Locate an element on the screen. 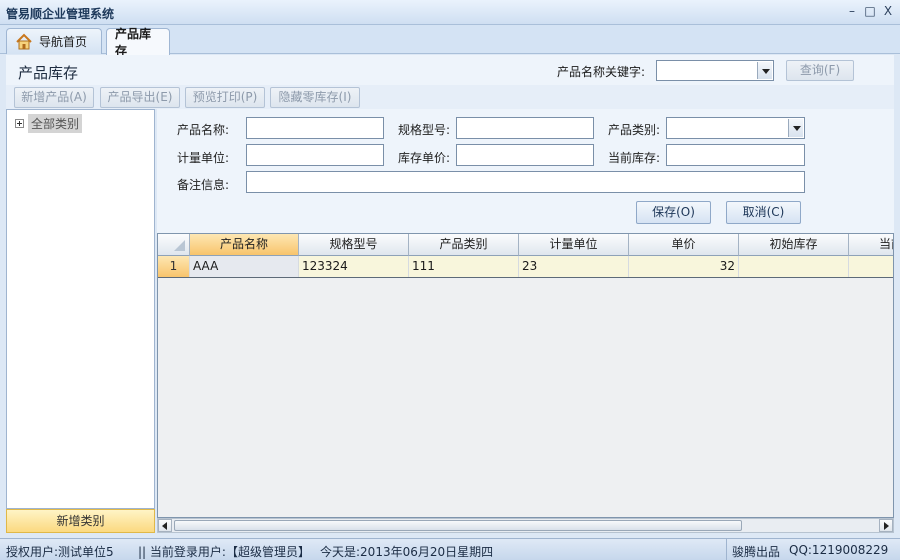 This screenshot has width=900, height=560. select-all-corner is located at coordinates (174, 245).